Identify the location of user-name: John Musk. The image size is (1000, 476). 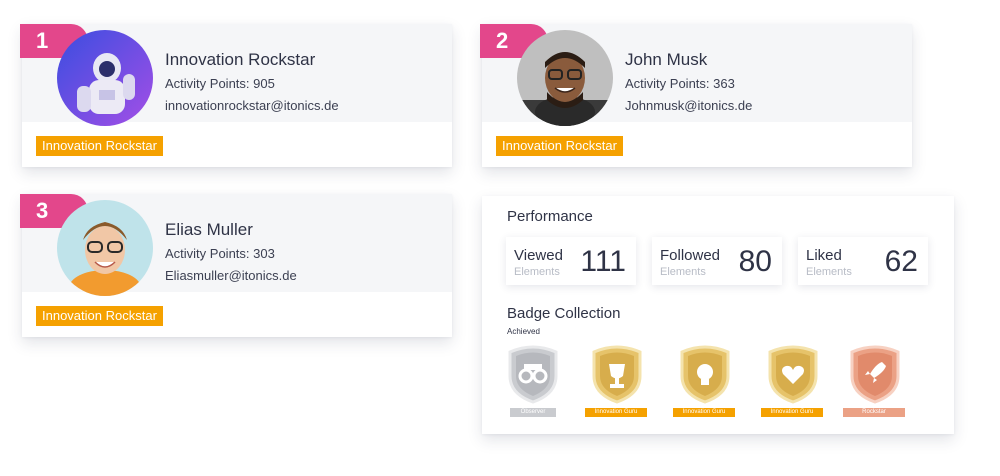
(666, 60).